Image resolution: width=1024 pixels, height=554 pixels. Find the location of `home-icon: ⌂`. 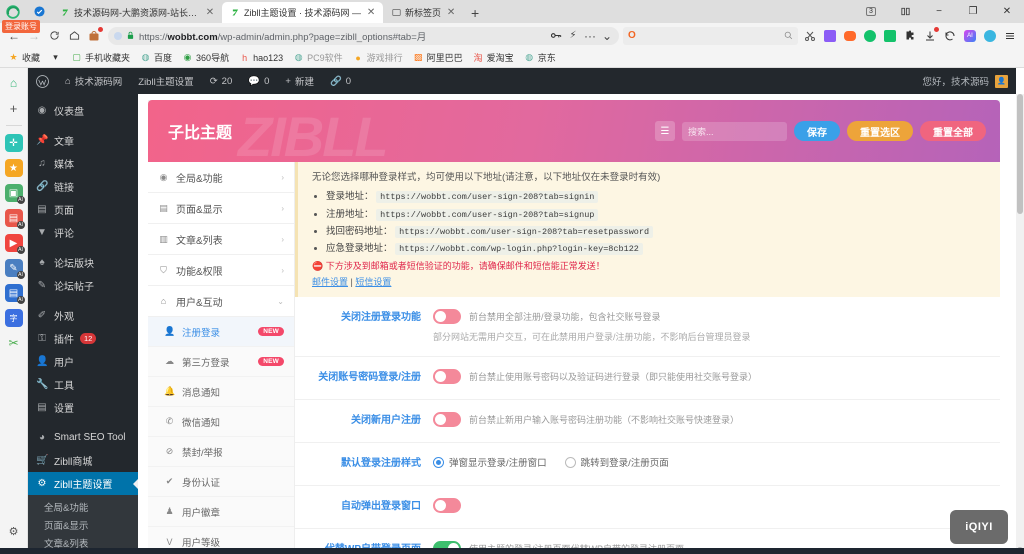

home-icon: ⌂ is located at coordinates (13, 83).